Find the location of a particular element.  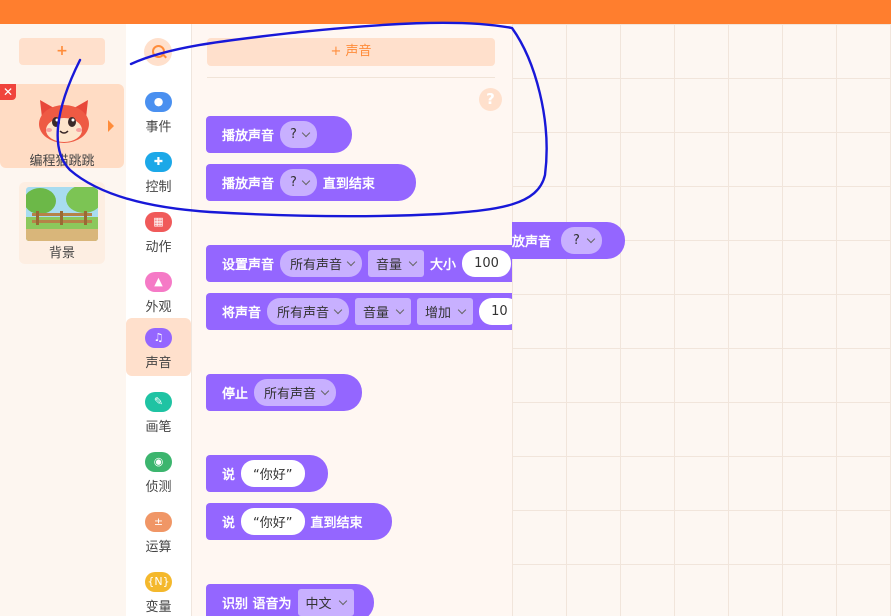

select-value: 增加 is located at coordinates (438, 313).